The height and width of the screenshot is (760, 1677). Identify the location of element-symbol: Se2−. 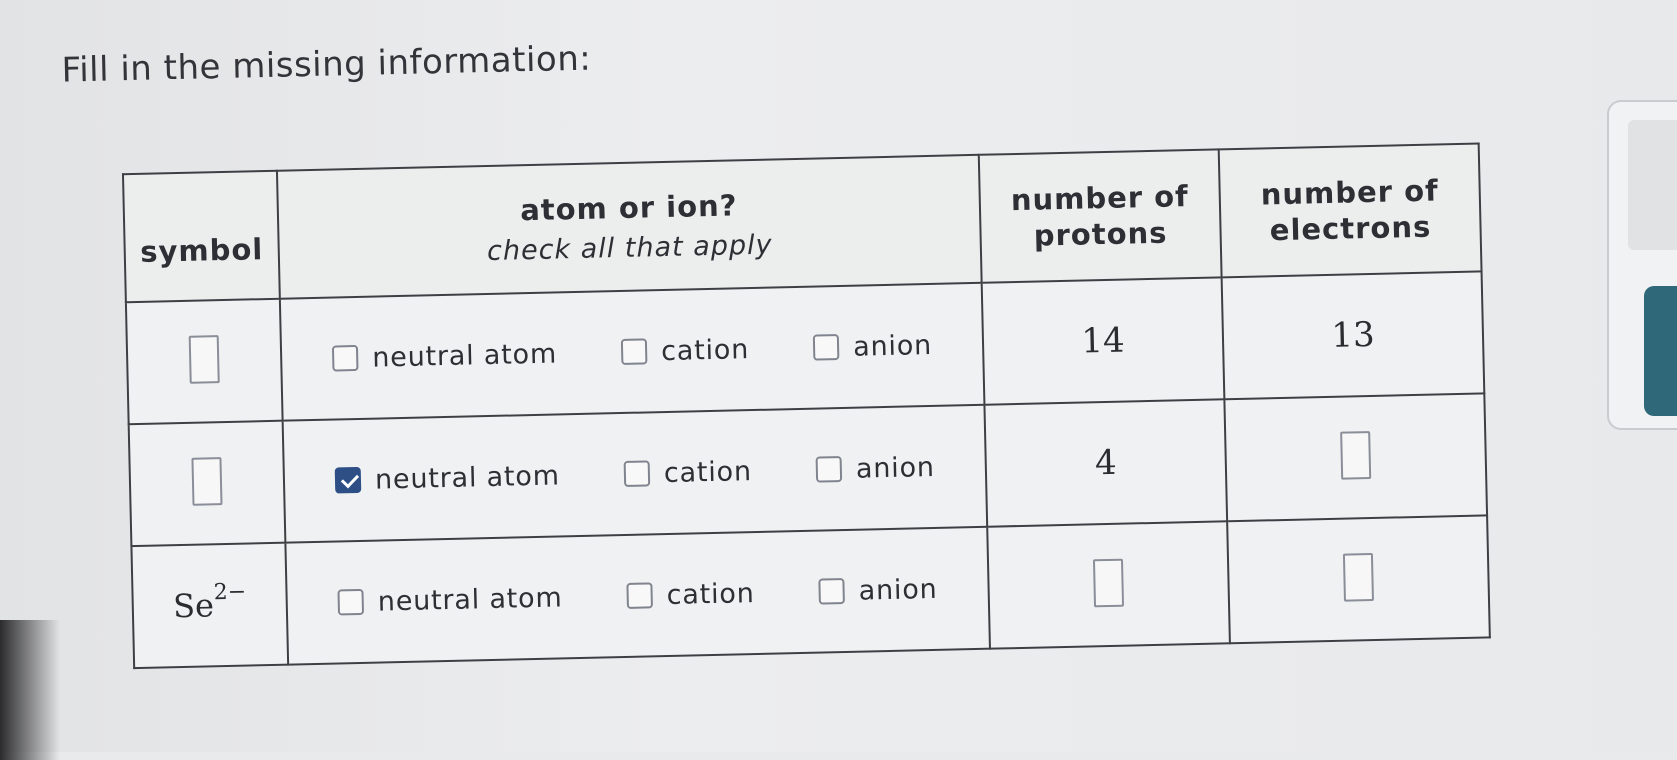
(209, 602).